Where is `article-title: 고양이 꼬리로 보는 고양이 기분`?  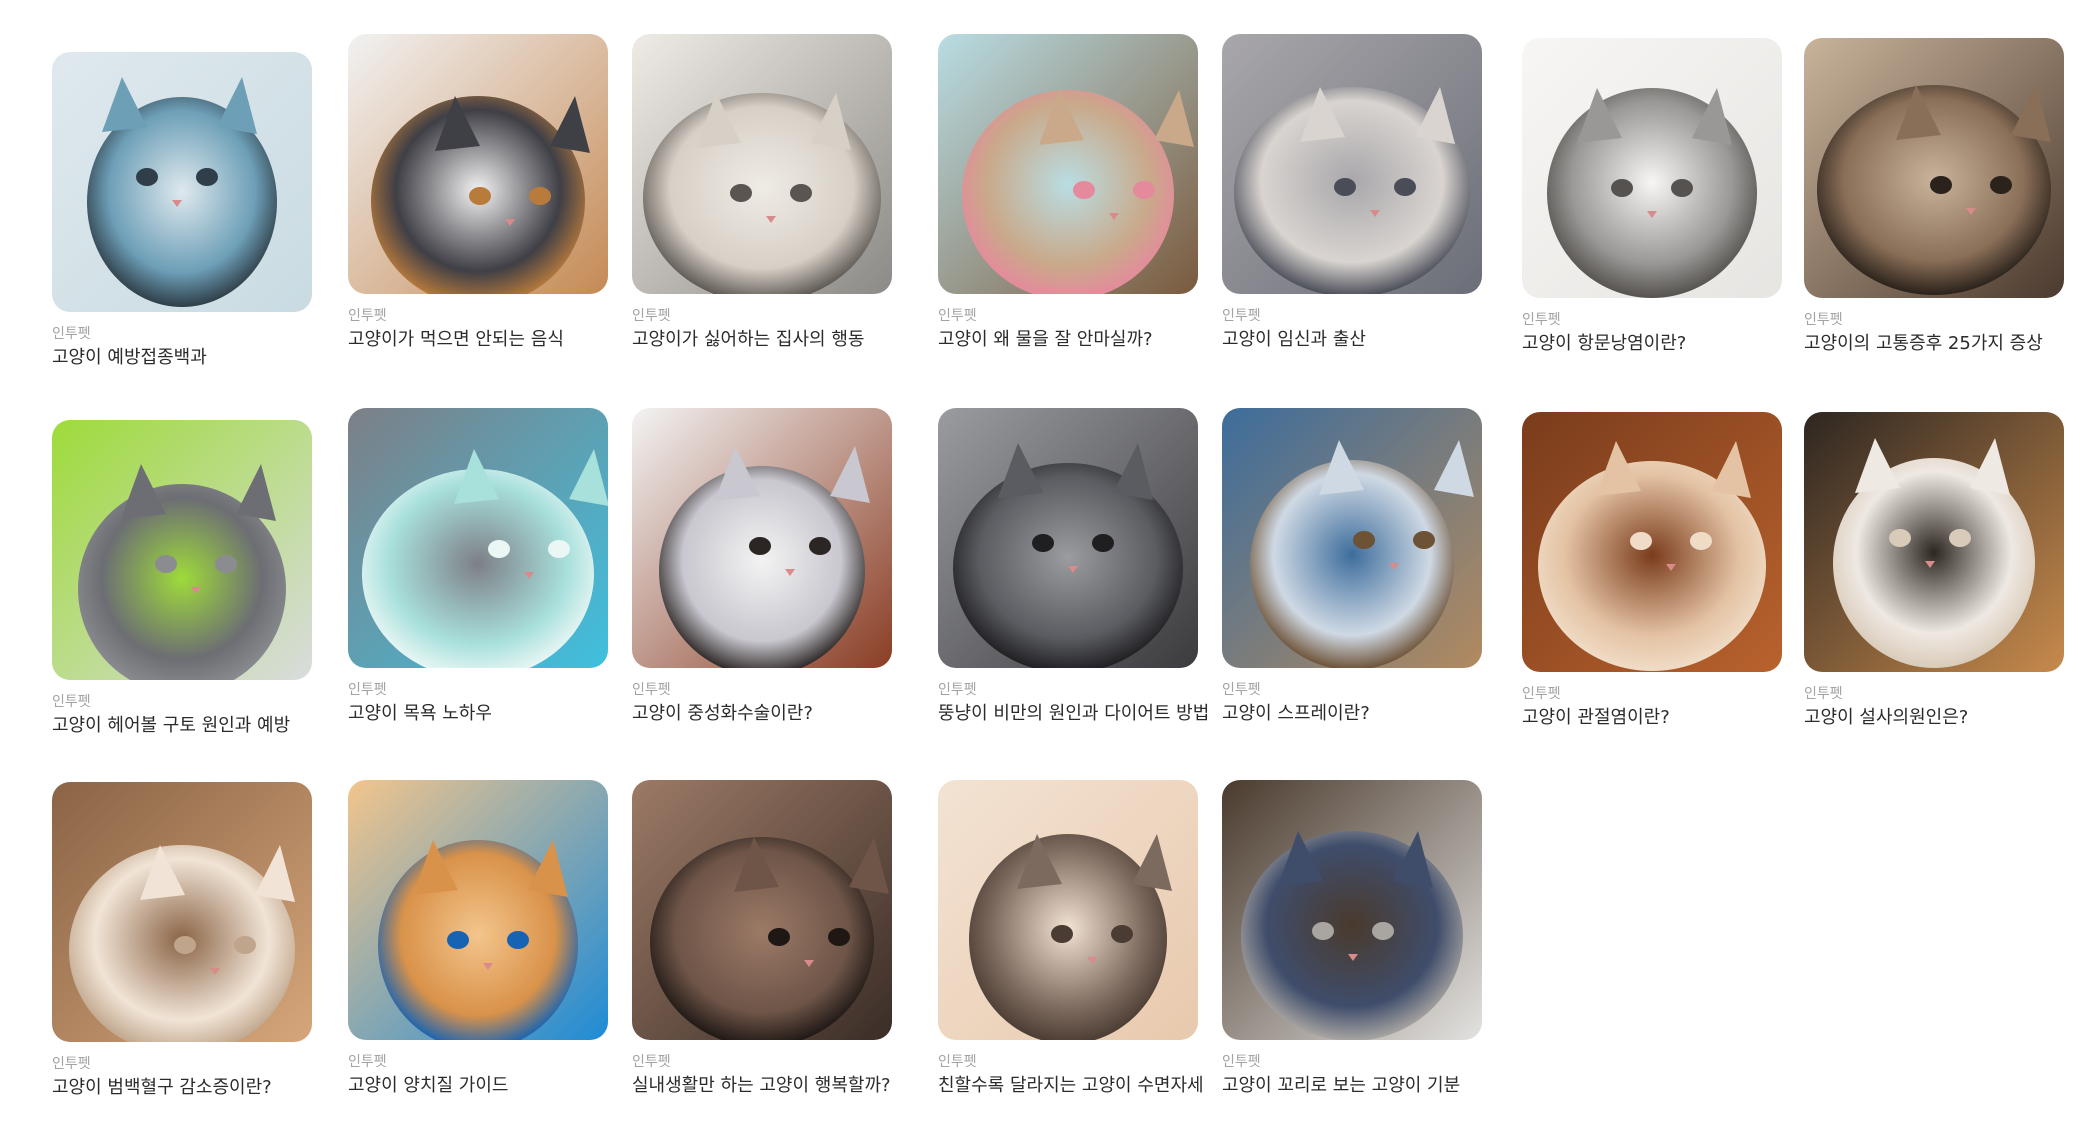
article-title: 고양이 꼬리로 보는 고양이 기분 is located at coordinates (1352, 1086).